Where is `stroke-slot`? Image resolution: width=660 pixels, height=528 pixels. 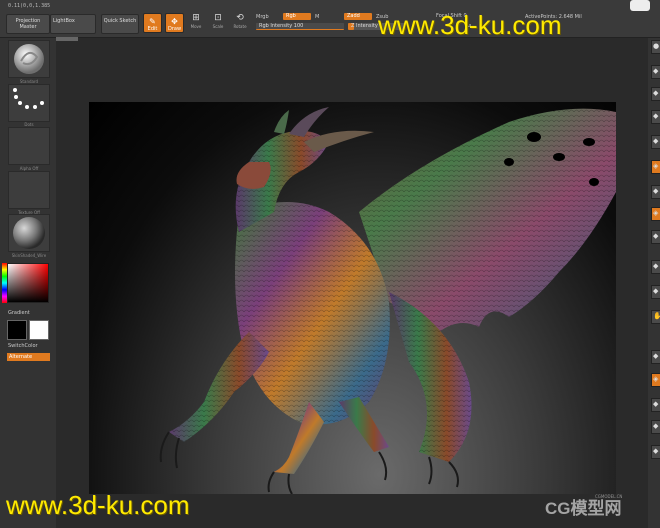
stroke-slot is located at coordinates (29, 103).